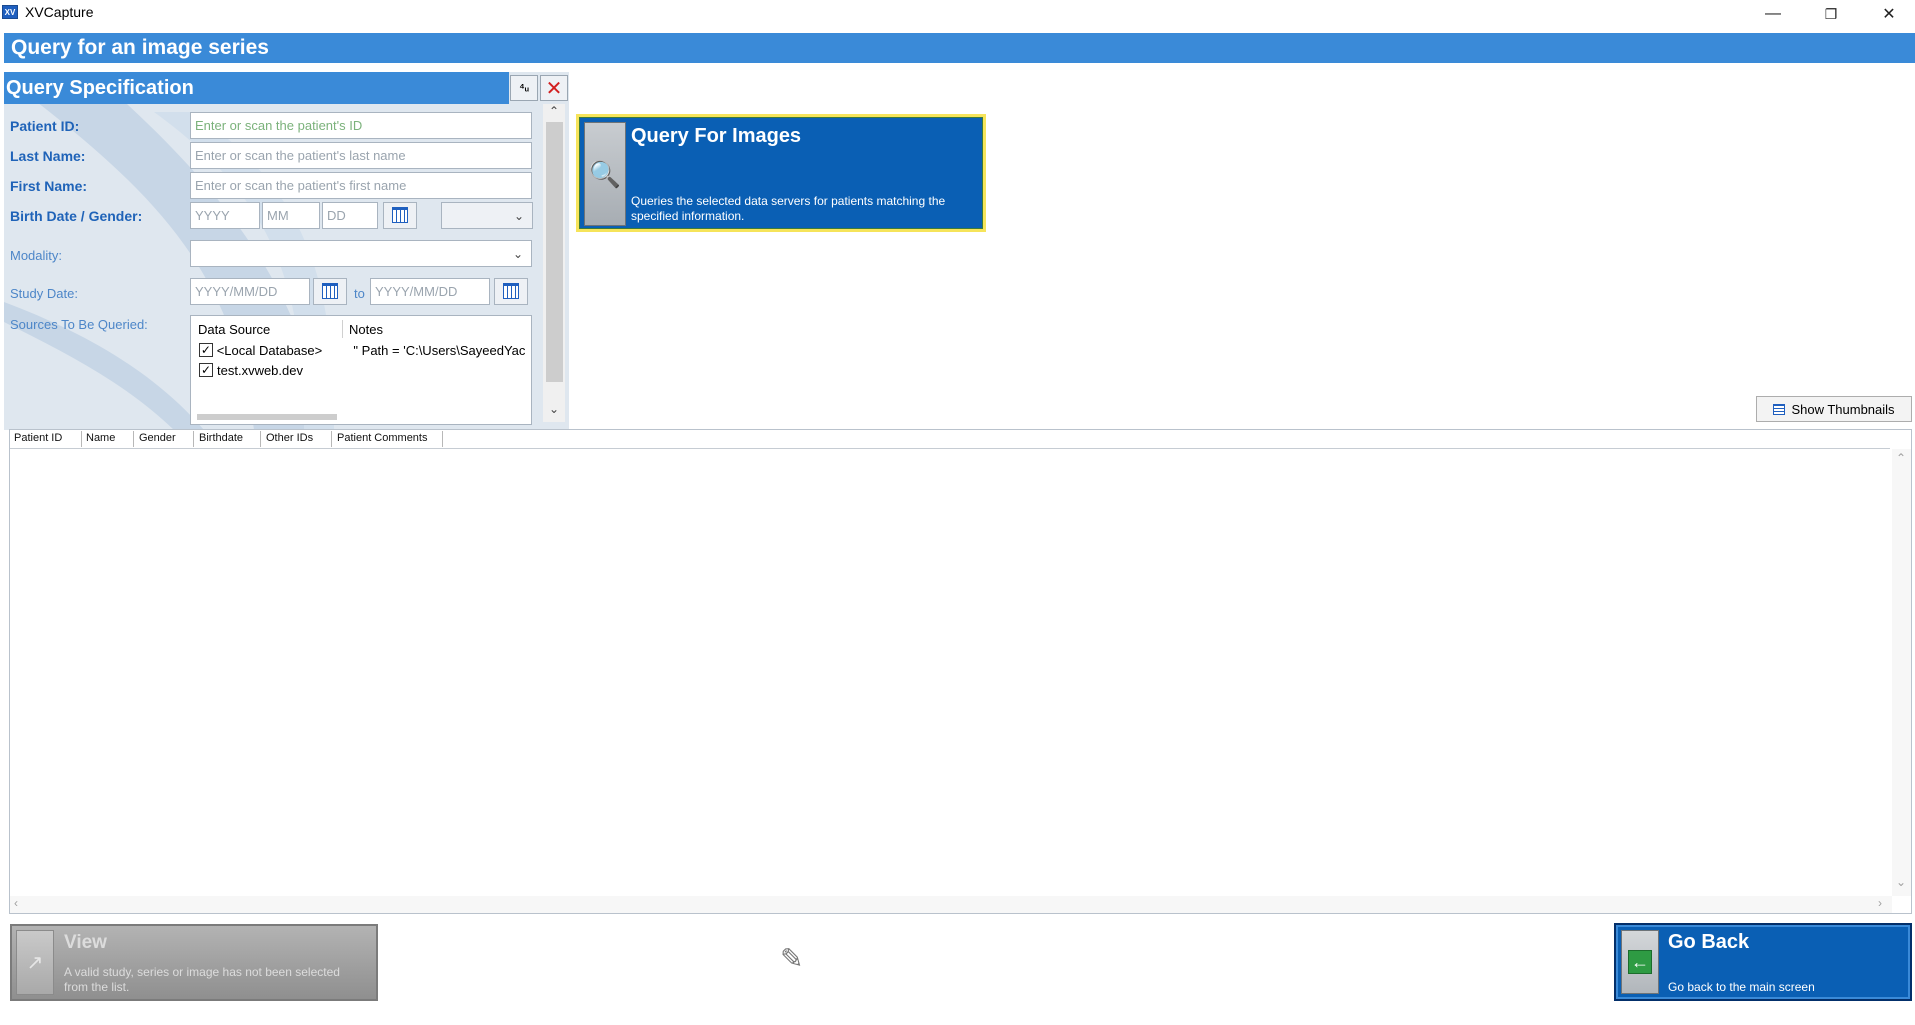  I want to click on view-button-title: View, so click(85, 942).